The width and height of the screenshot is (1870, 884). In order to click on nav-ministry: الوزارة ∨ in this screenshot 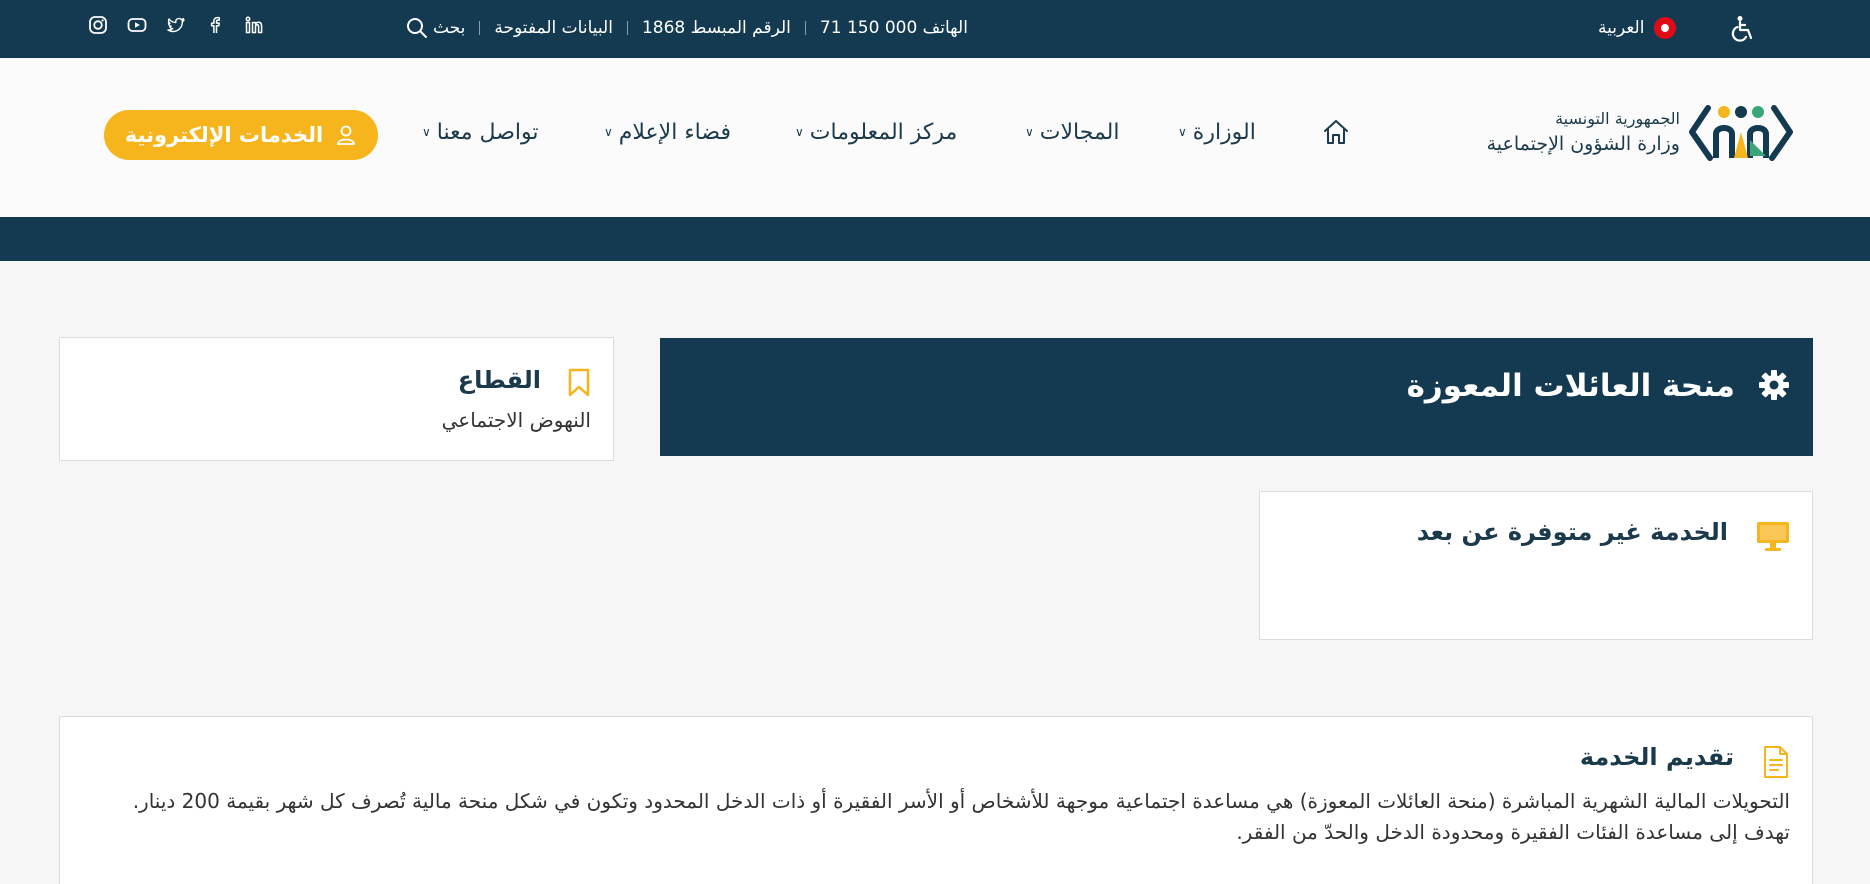, I will do `click(1217, 132)`.